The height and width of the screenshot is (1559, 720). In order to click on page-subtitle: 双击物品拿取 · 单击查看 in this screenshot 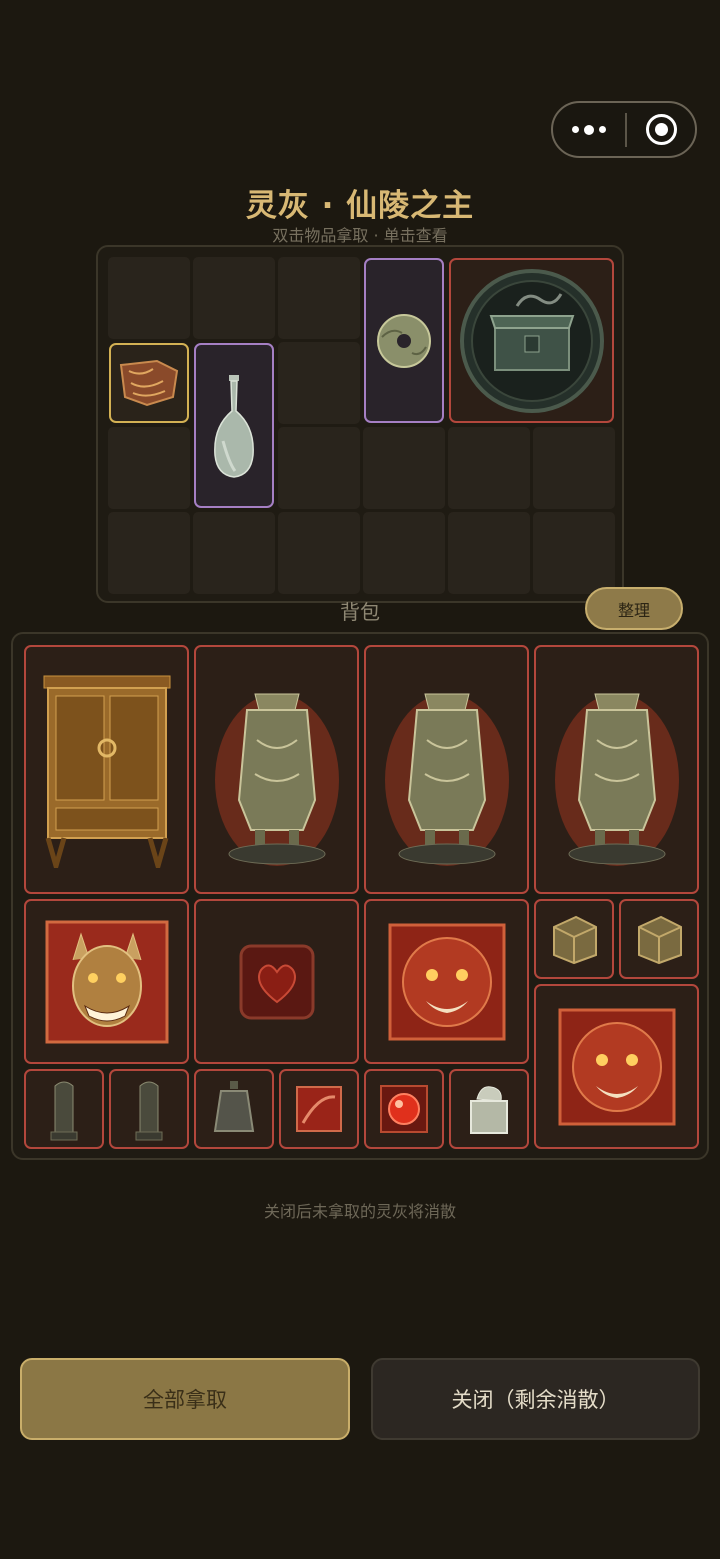, I will do `click(360, 235)`.